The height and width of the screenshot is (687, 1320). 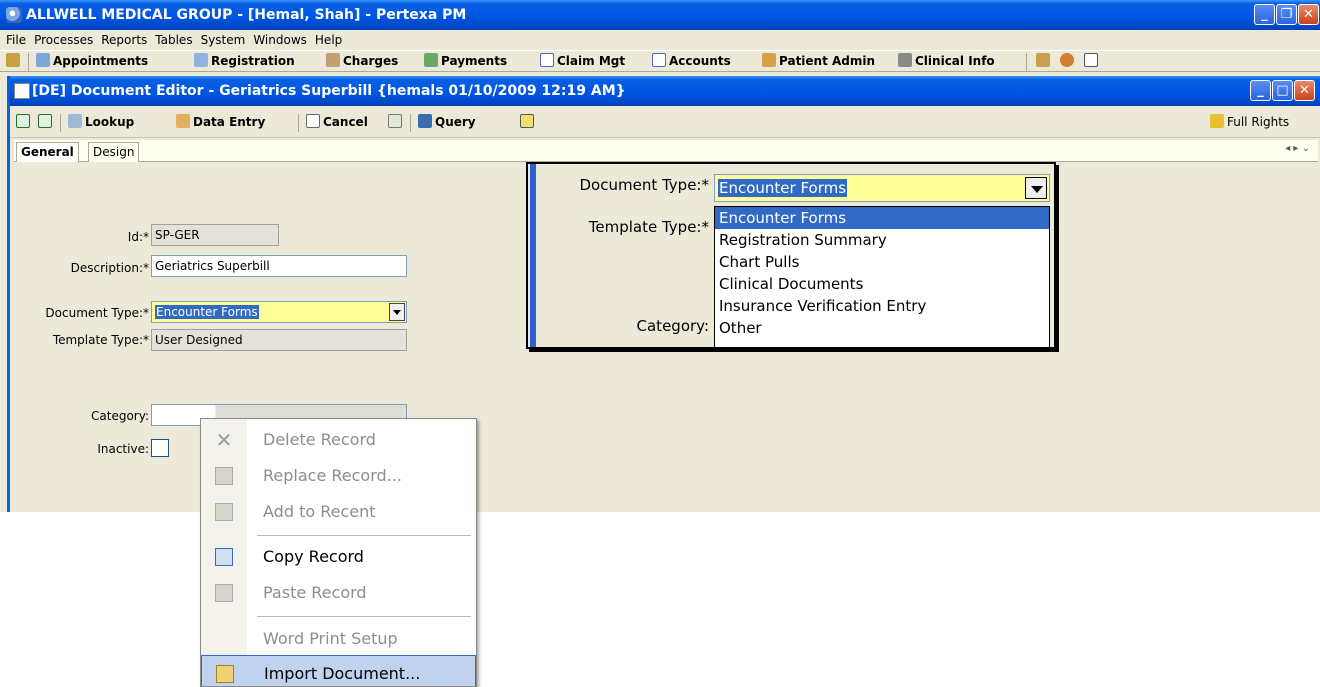 What do you see at coordinates (338, 639) in the screenshot?
I see `menu-item-word-print-setup: Word Print Setup` at bounding box center [338, 639].